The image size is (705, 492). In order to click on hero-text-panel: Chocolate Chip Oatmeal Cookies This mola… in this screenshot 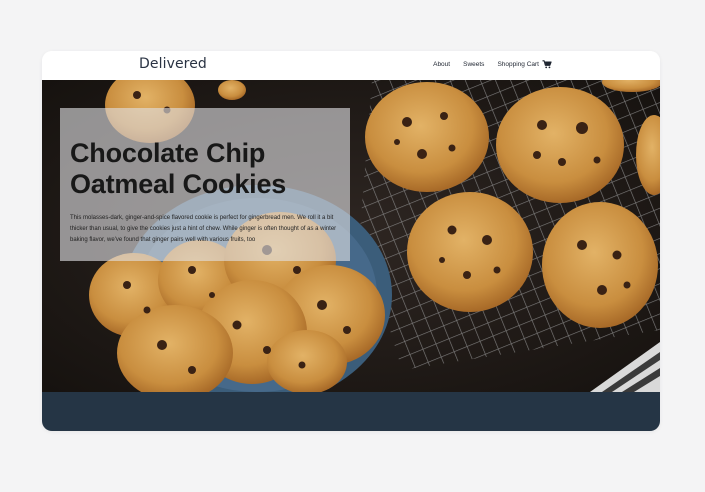, I will do `click(205, 184)`.